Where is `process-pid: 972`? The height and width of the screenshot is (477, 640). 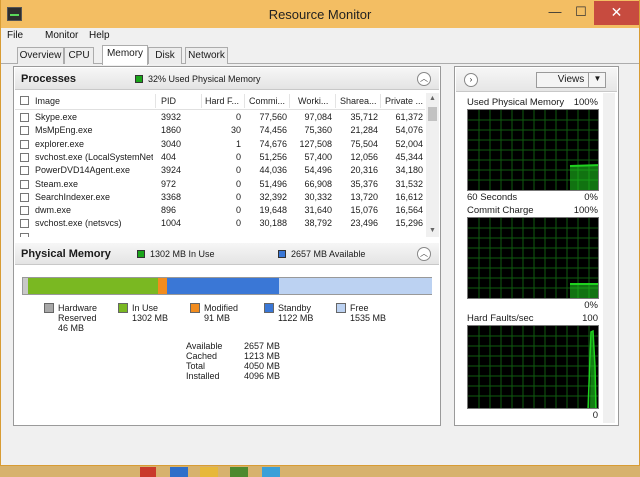
process-pid: 972 is located at coordinates (169, 183).